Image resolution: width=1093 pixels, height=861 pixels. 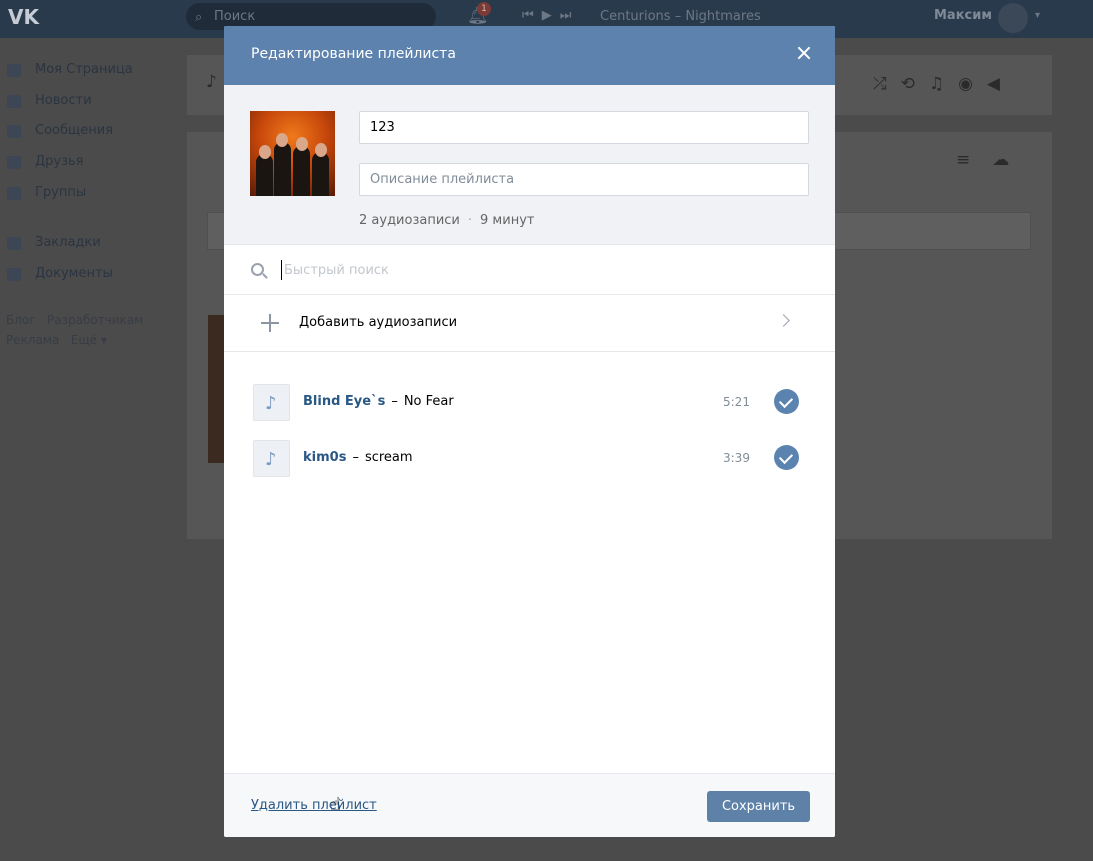 I want to click on track-title: No Fear, so click(x=428, y=401).